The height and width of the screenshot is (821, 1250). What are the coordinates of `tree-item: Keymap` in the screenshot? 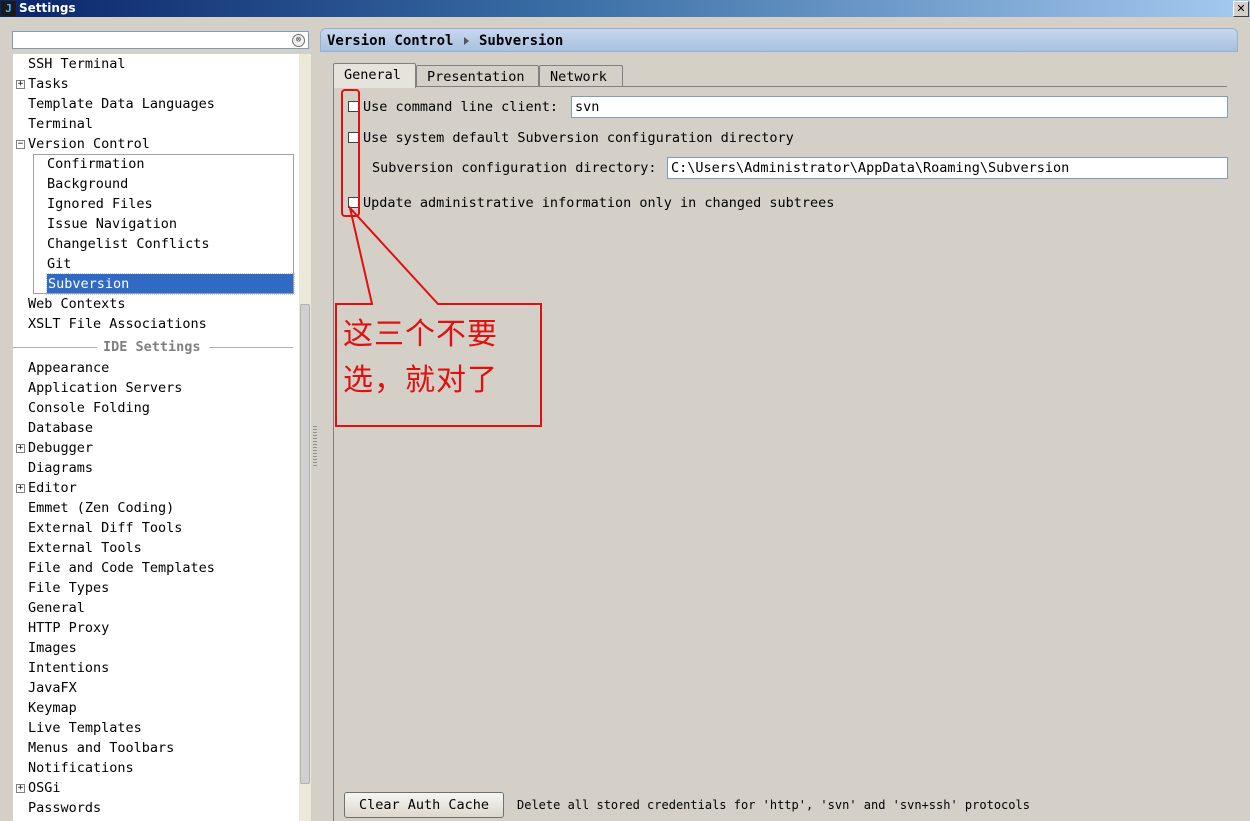 It's located at (52, 708).